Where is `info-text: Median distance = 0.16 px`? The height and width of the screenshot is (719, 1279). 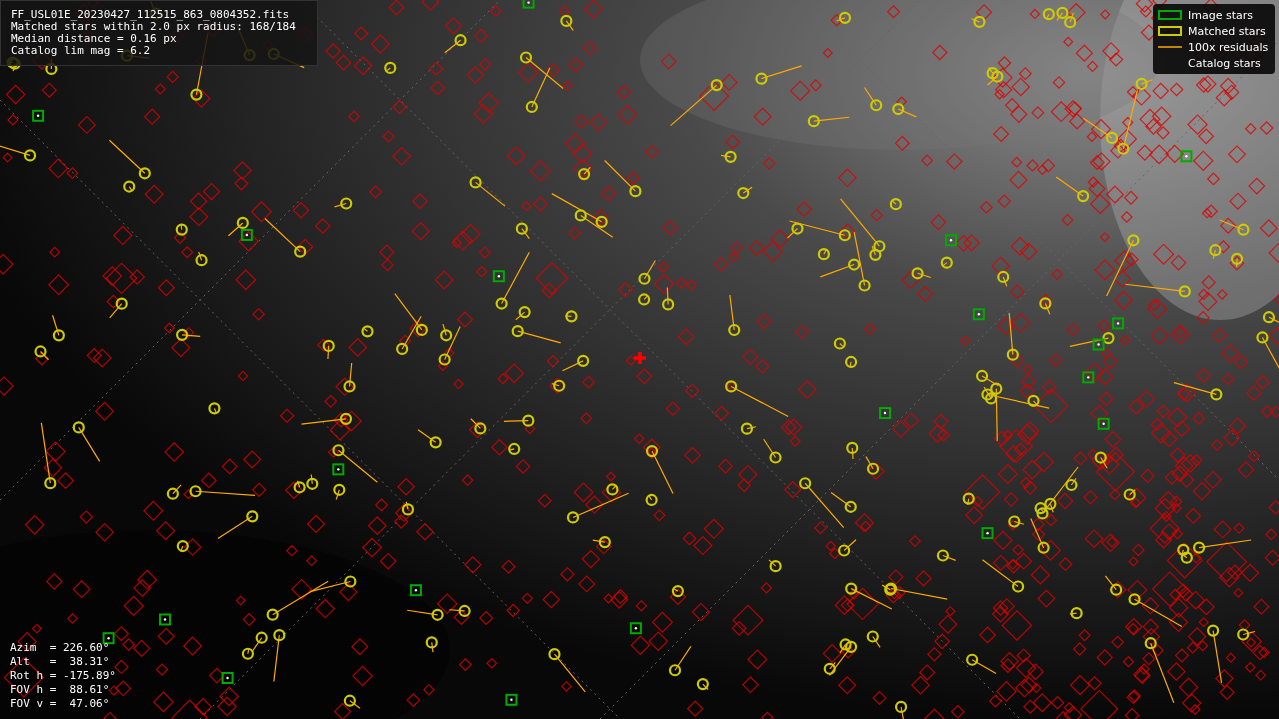 info-text: Median distance = 0.16 px is located at coordinates (94, 39).